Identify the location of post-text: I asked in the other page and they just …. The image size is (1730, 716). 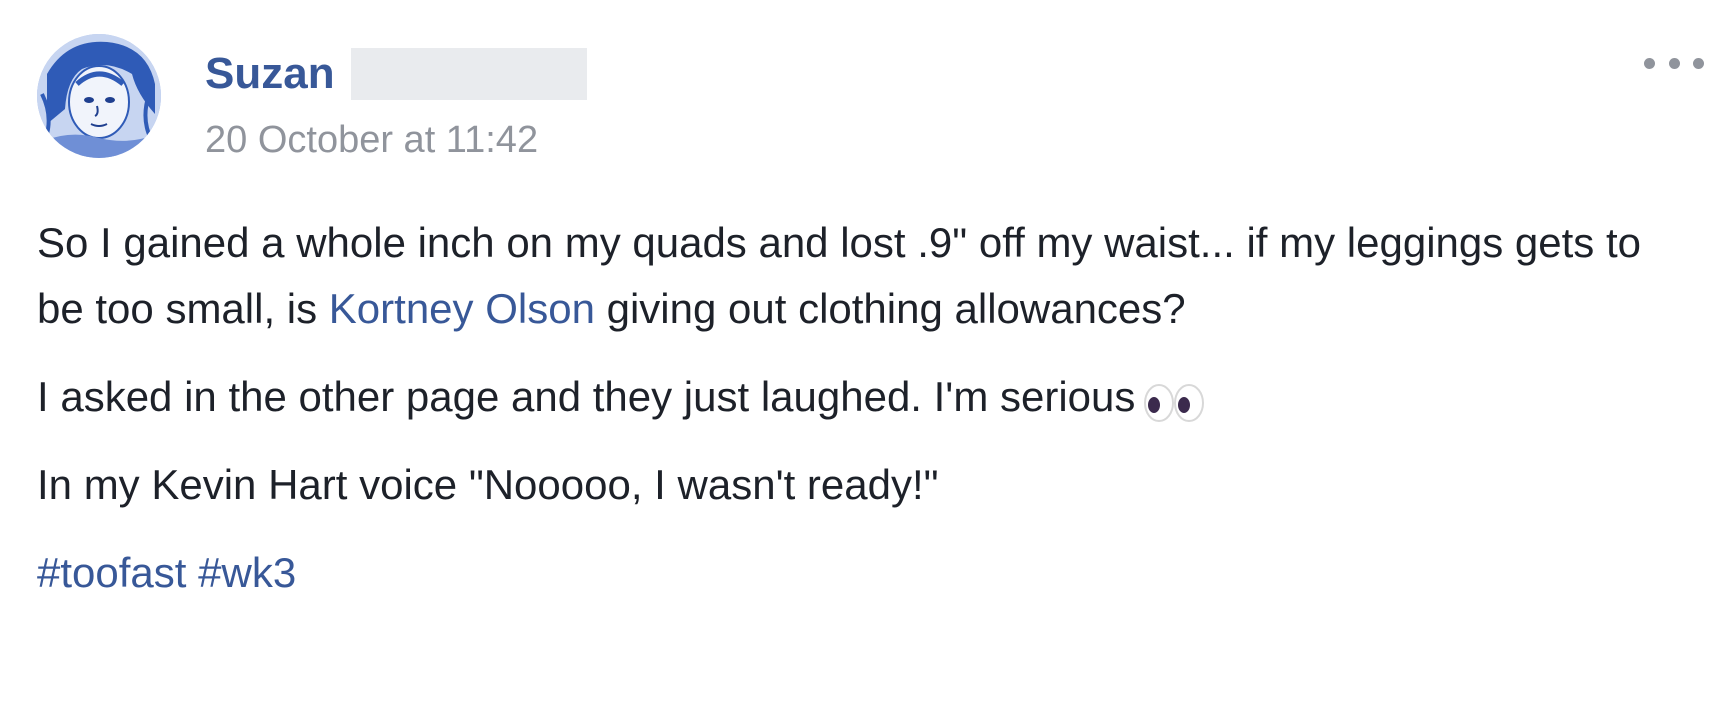
(586, 396).